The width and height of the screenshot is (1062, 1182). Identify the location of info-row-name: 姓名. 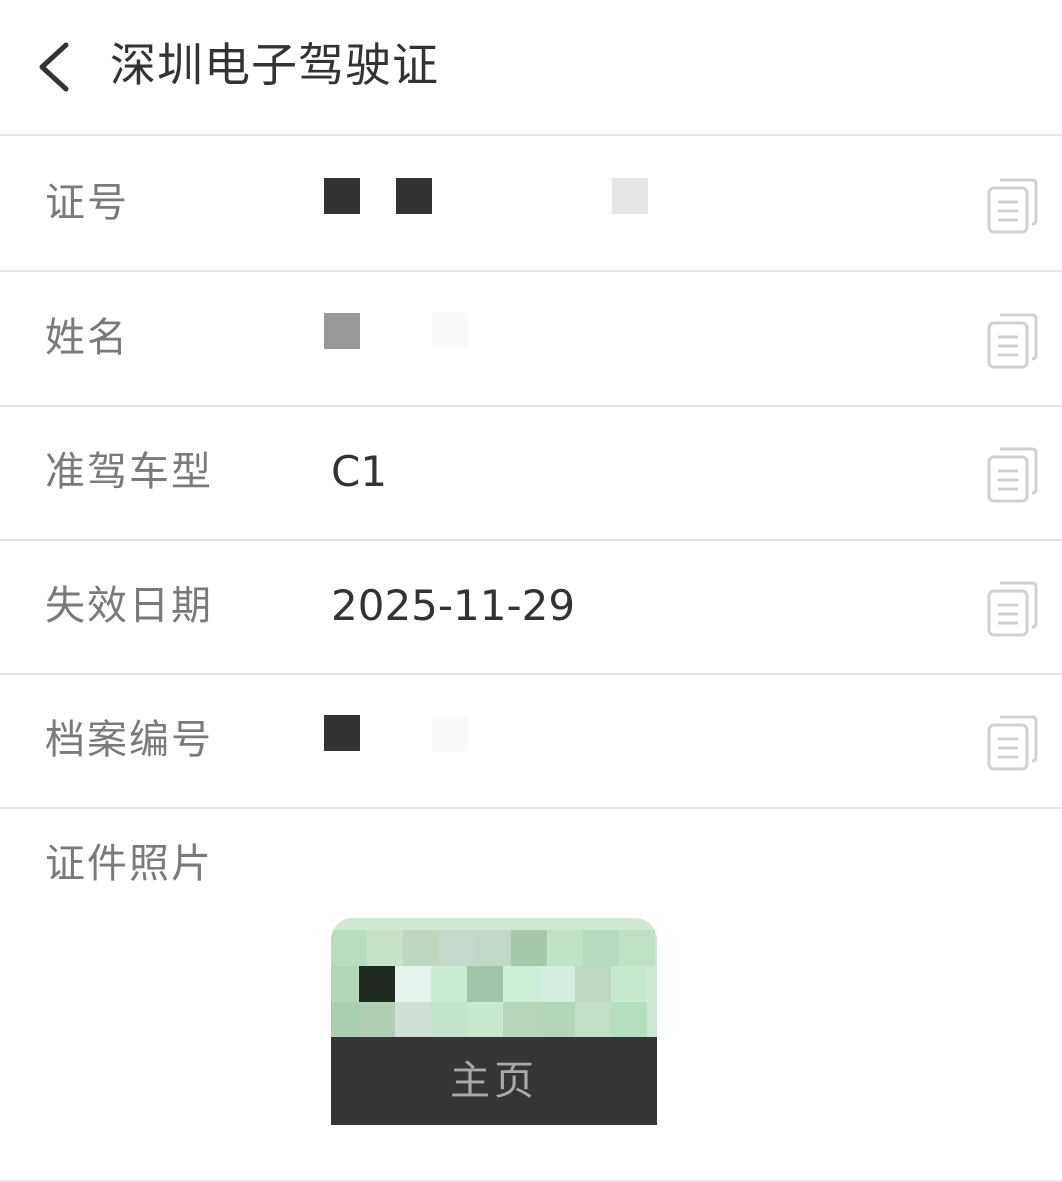
(531, 339).